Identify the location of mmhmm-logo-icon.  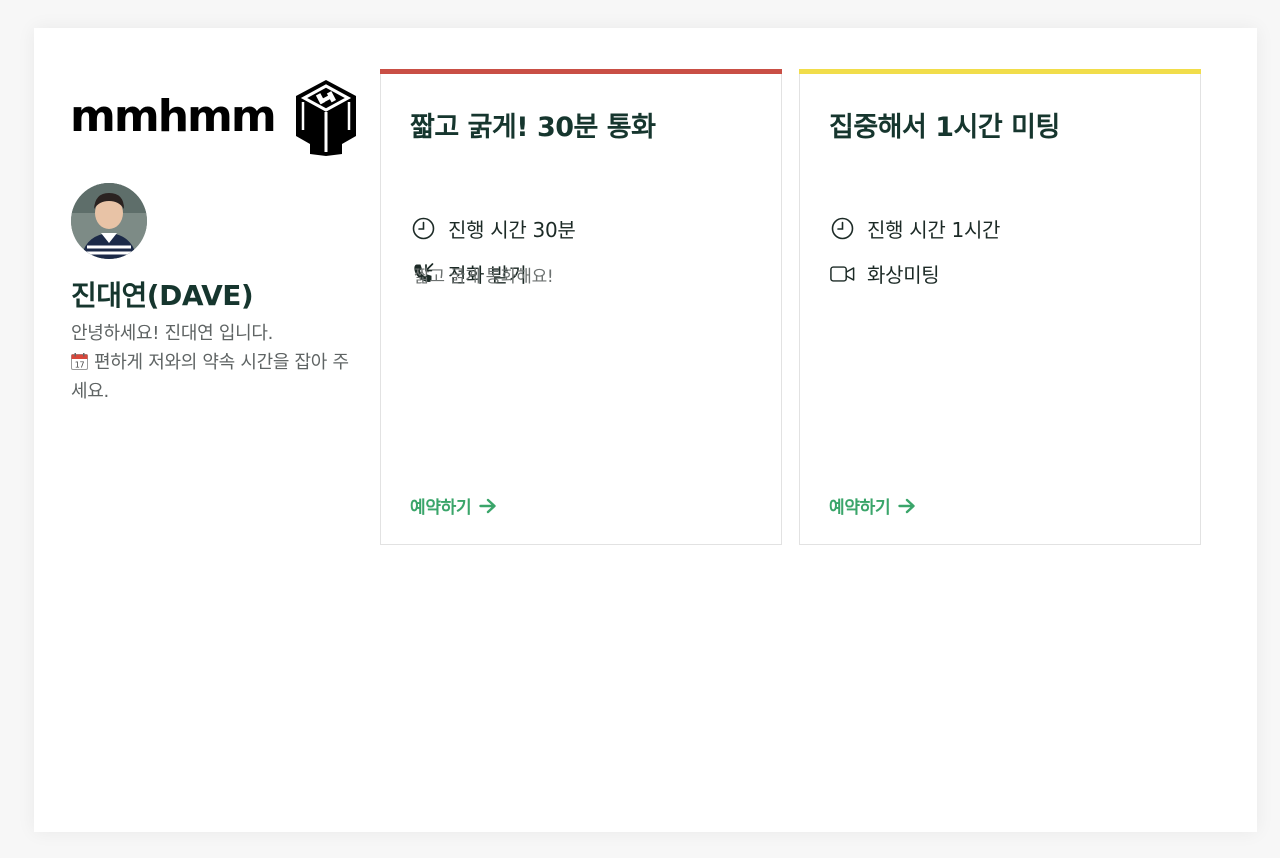
(325, 118).